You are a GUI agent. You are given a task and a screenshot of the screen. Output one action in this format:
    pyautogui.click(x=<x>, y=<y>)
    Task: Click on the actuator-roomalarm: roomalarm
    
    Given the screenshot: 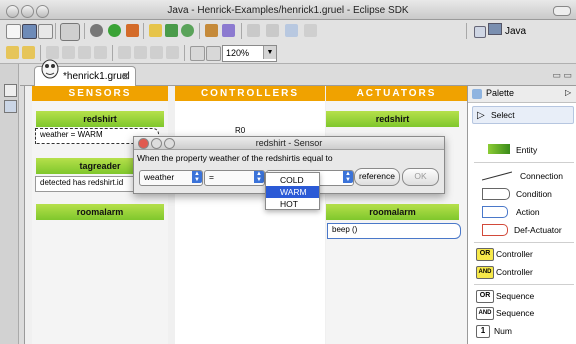 What is the action you would take?
    pyautogui.click(x=392, y=212)
    